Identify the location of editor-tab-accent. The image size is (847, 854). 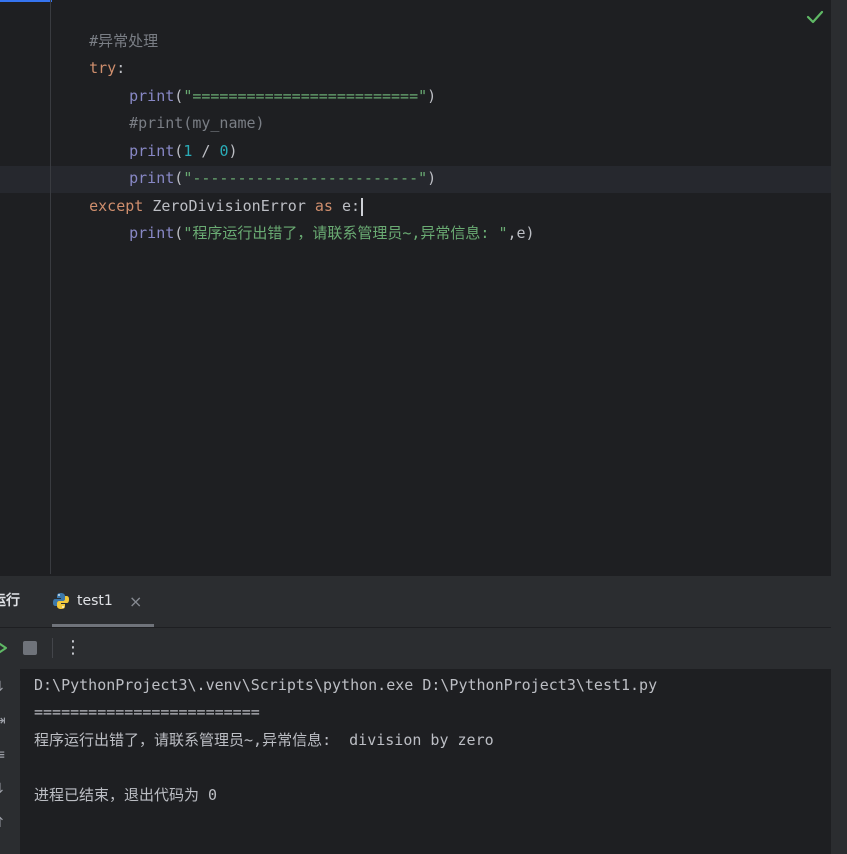
(26, 1).